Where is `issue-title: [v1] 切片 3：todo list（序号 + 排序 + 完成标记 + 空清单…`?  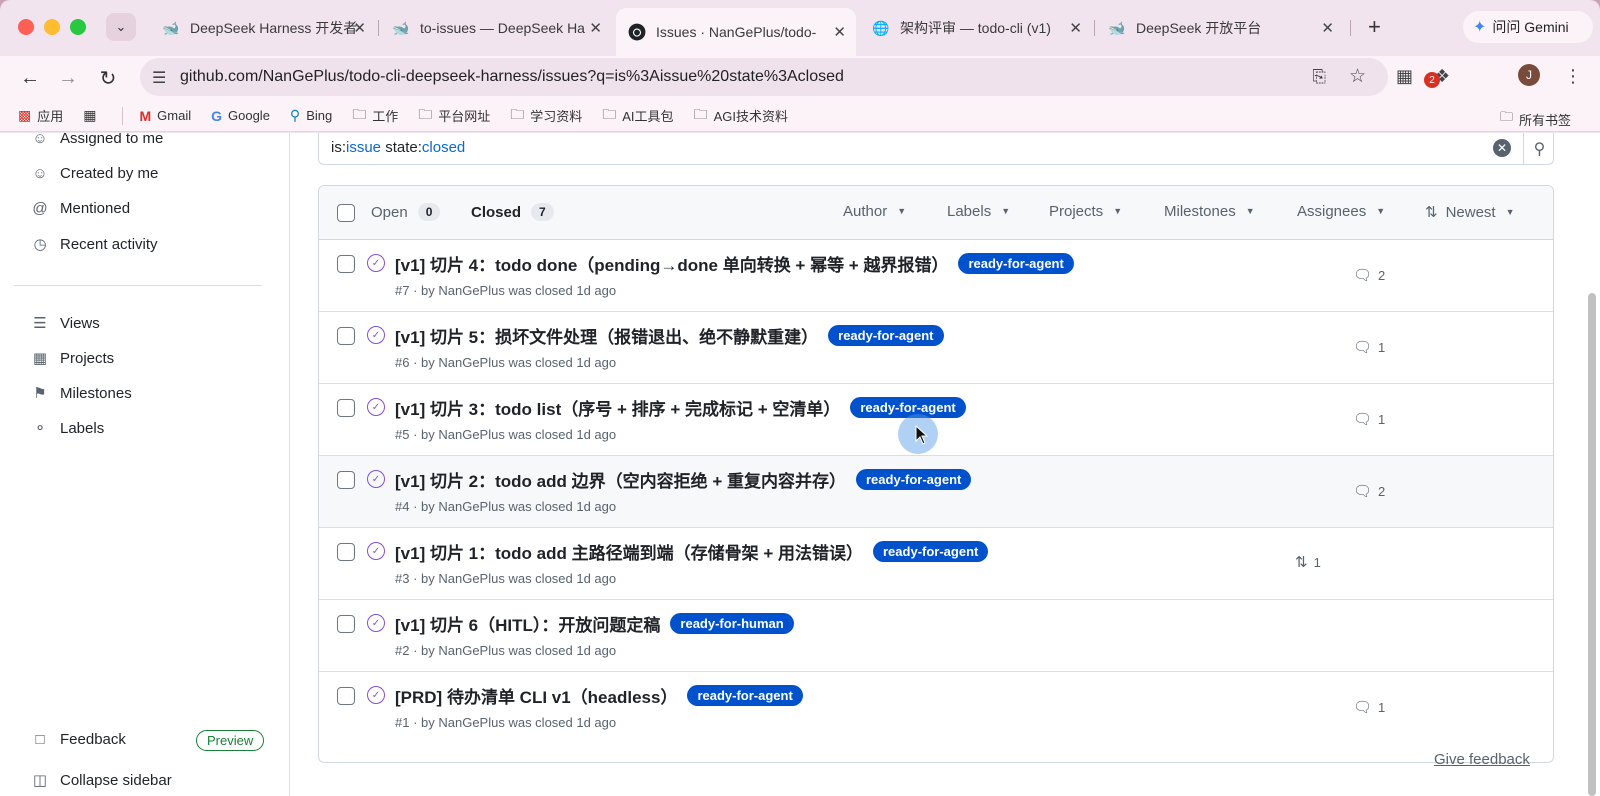 issue-title: [v1] 切片 3：todo list（序号 + 排序 + 完成标记 + 空清单… is located at coordinates (617, 407).